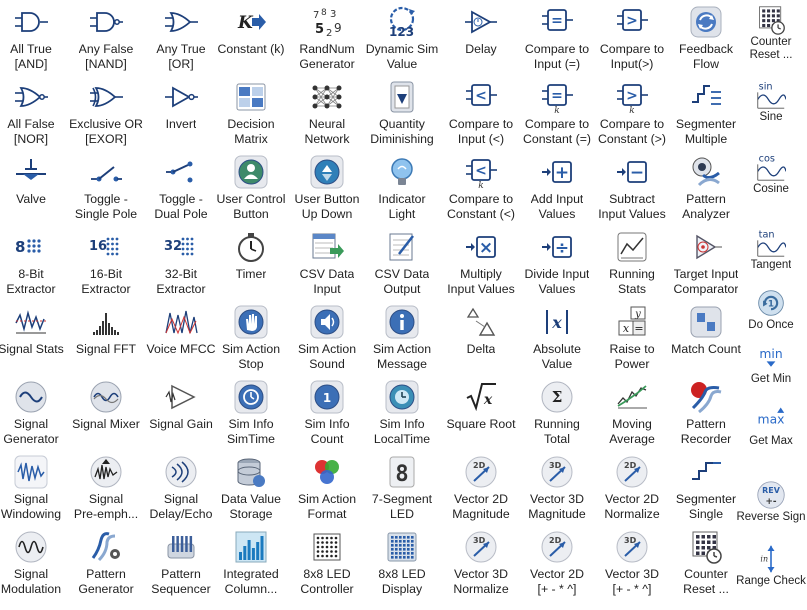  Describe the element at coordinates (557, 413) in the screenshot. I see `palette-tile-running-total: Σ Running Total` at that location.